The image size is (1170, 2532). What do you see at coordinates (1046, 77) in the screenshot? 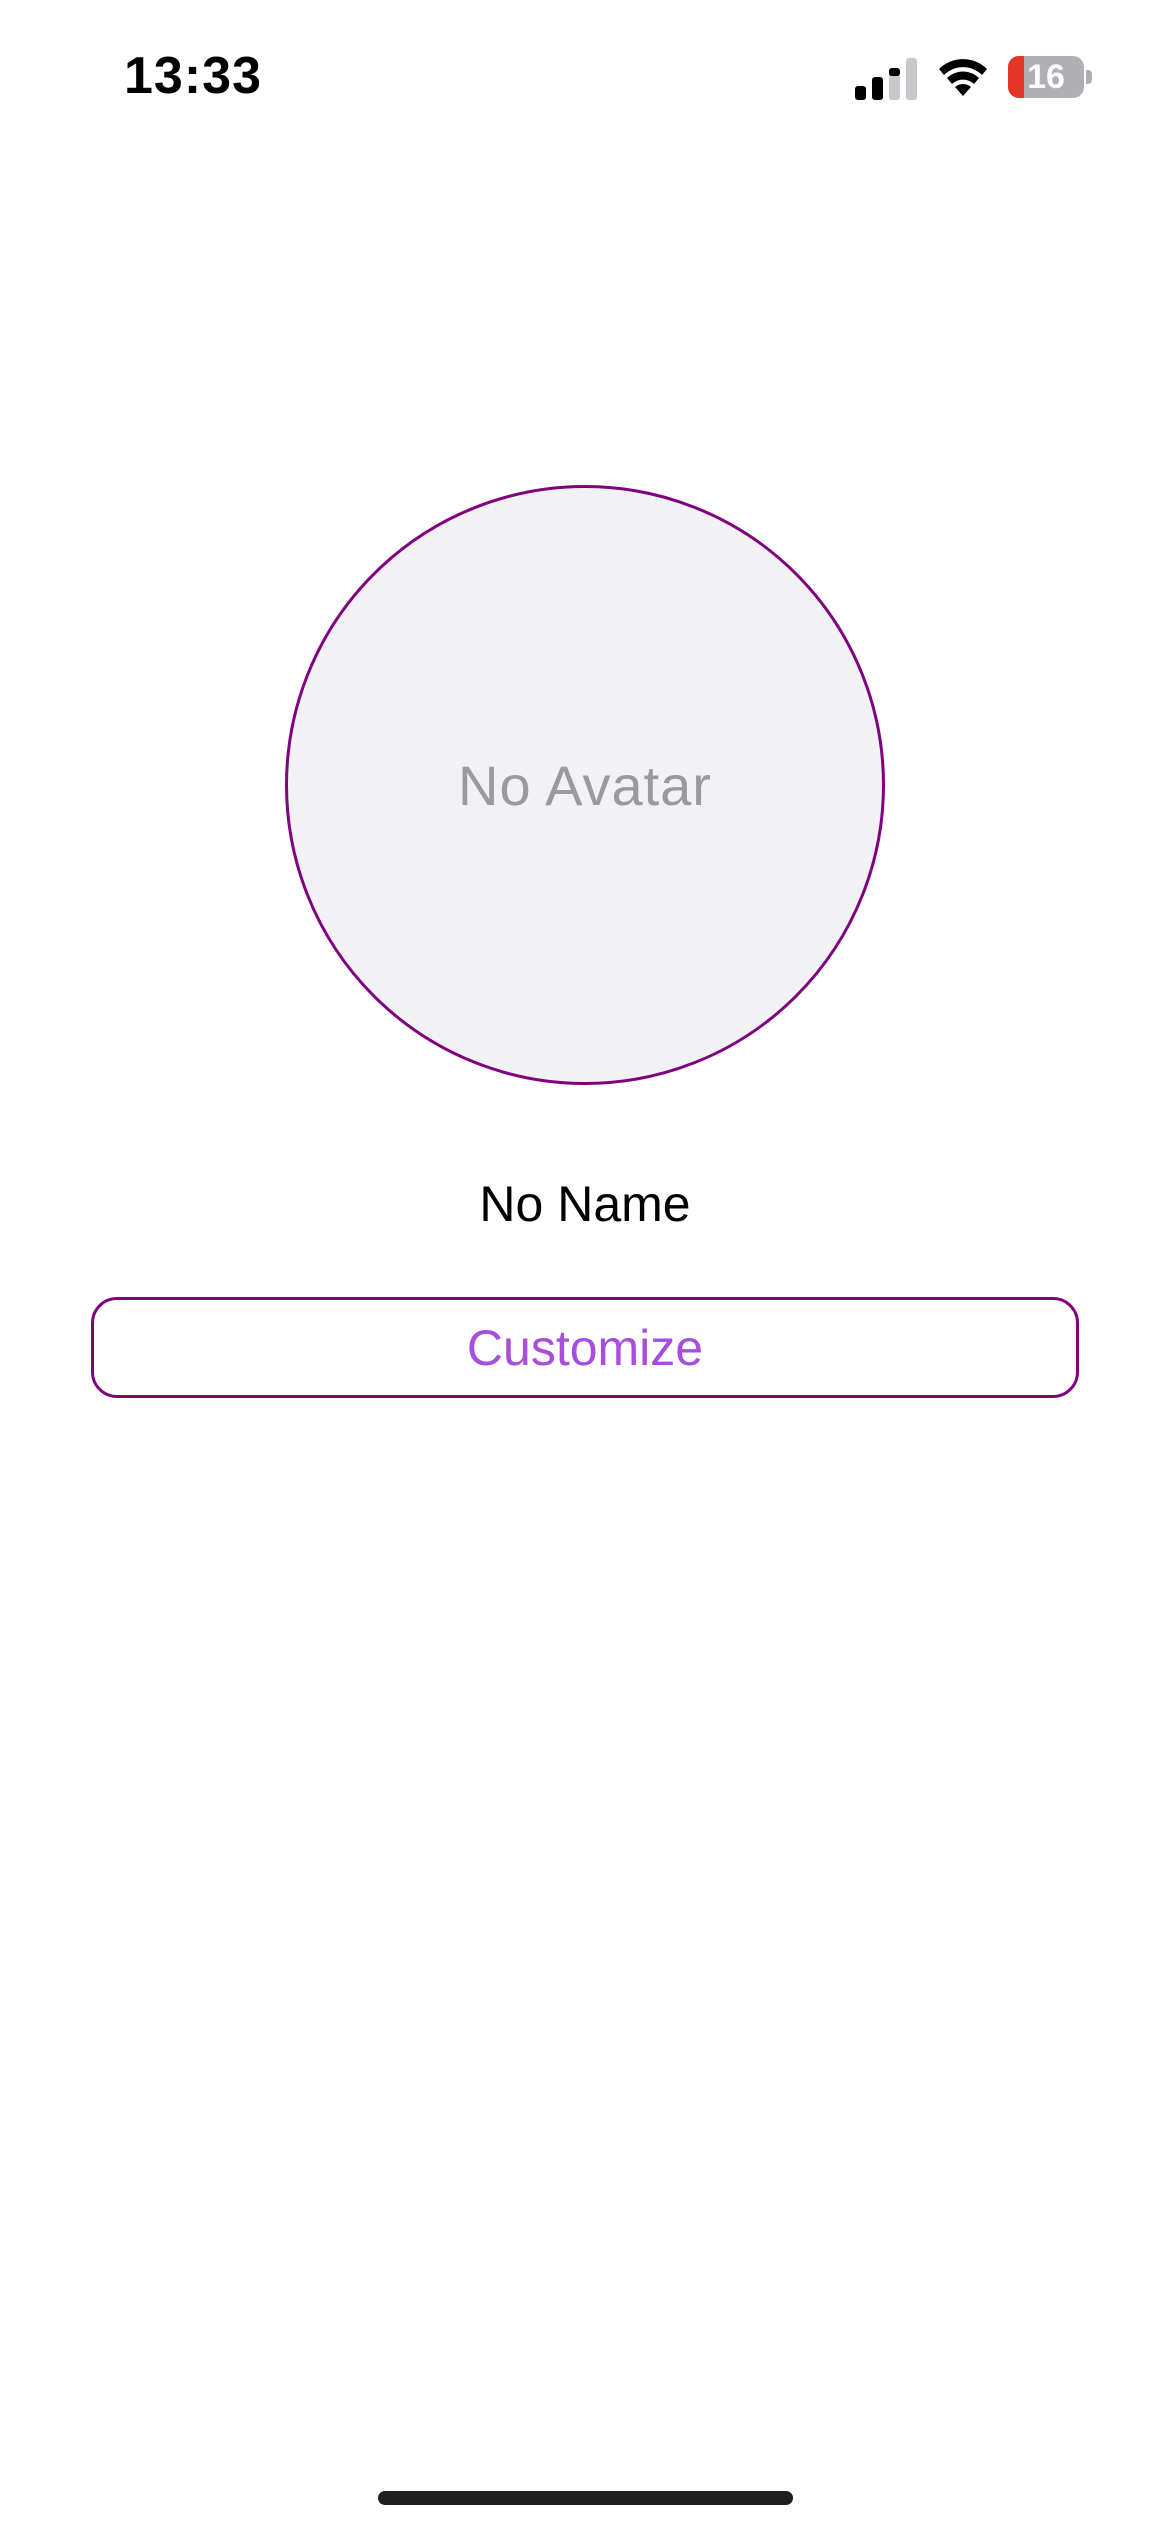
I see `battery-level-text: 16` at bounding box center [1046, 77].